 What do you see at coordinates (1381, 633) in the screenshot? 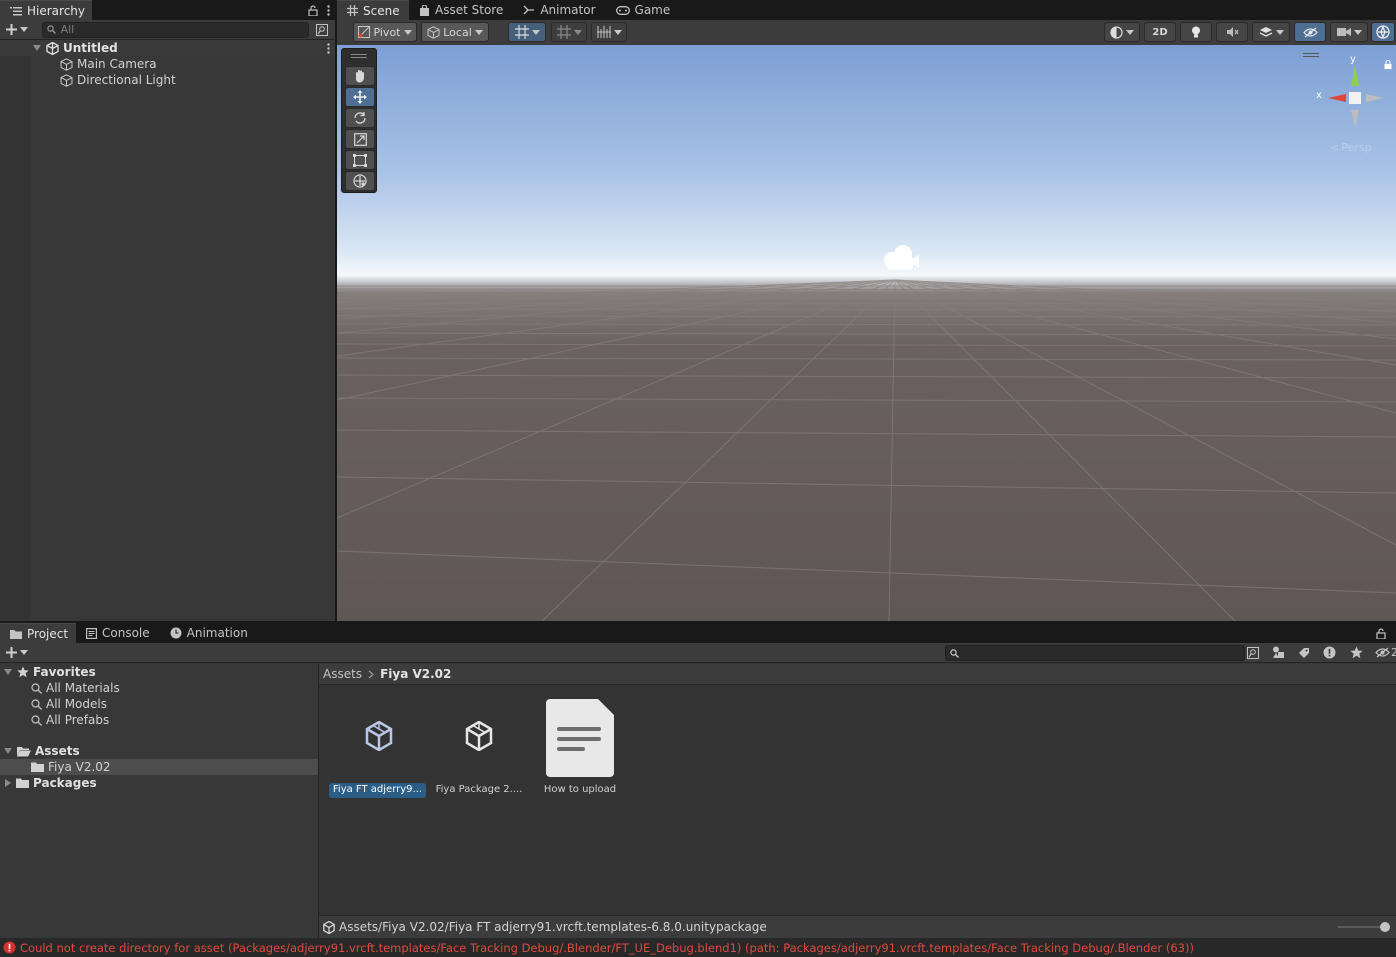
I see `project-lock-icon` at bounding box center [1381, 633].